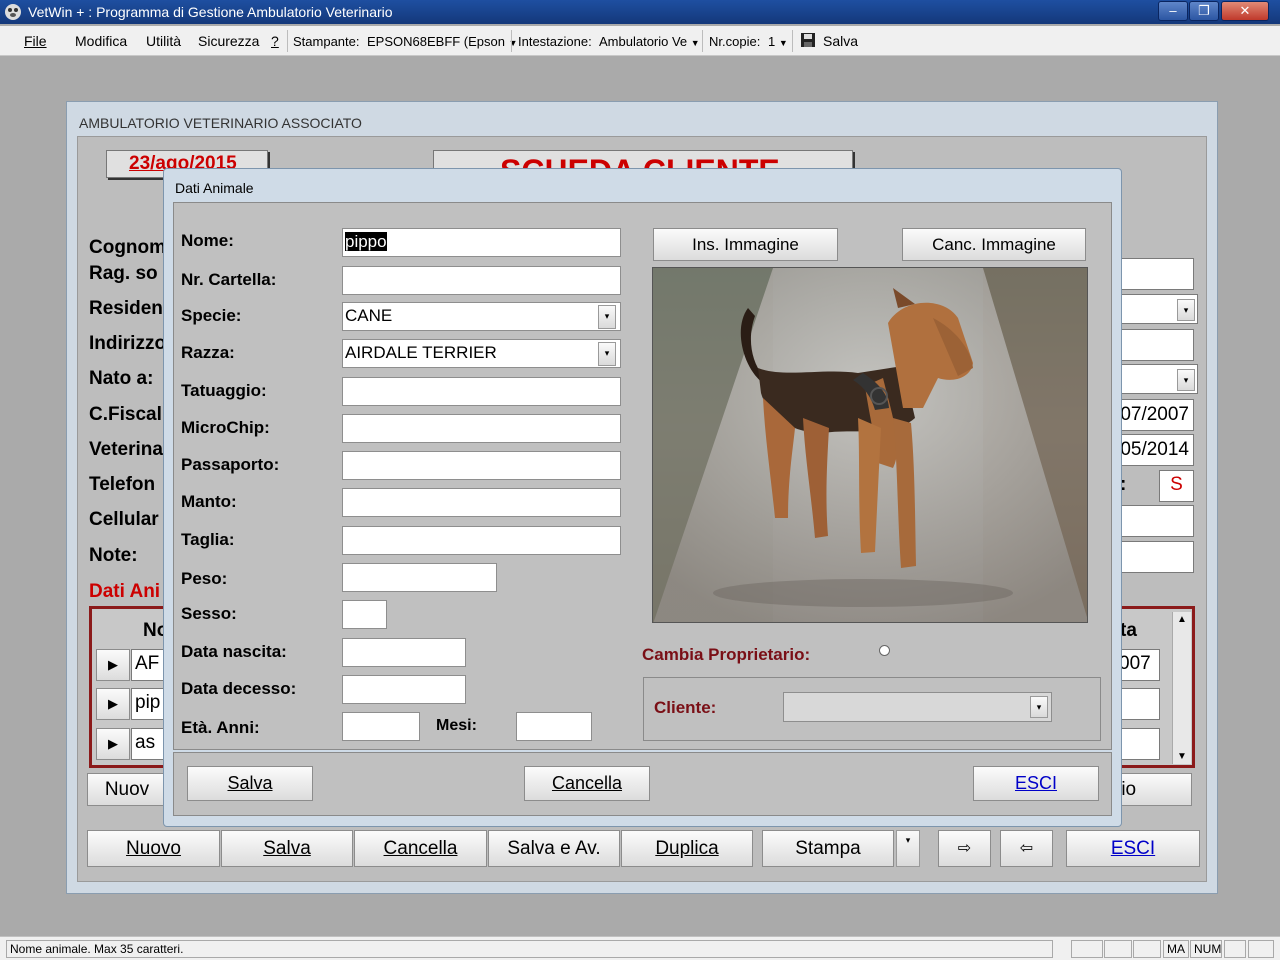 The width and height of the screenshot is (1280, 960). What do you see at coordinates (481, 242) in the screenshot?
I see `nome-input: pippo` at bounding box center [481, 242].